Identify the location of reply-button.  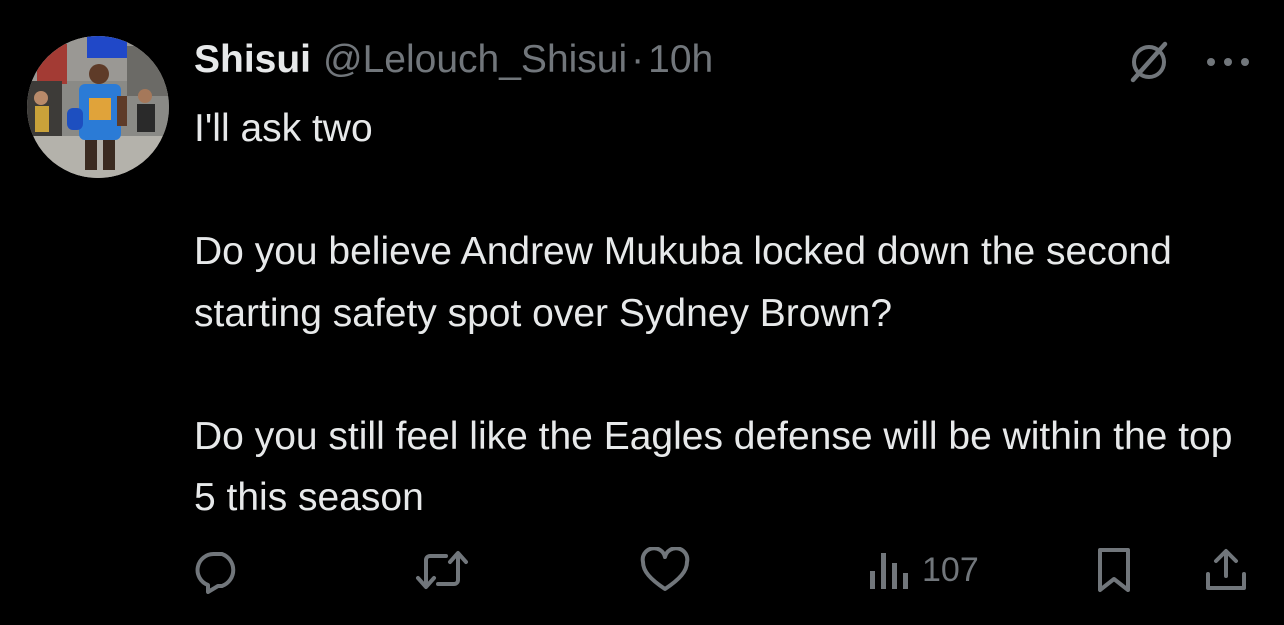
(218, 570).